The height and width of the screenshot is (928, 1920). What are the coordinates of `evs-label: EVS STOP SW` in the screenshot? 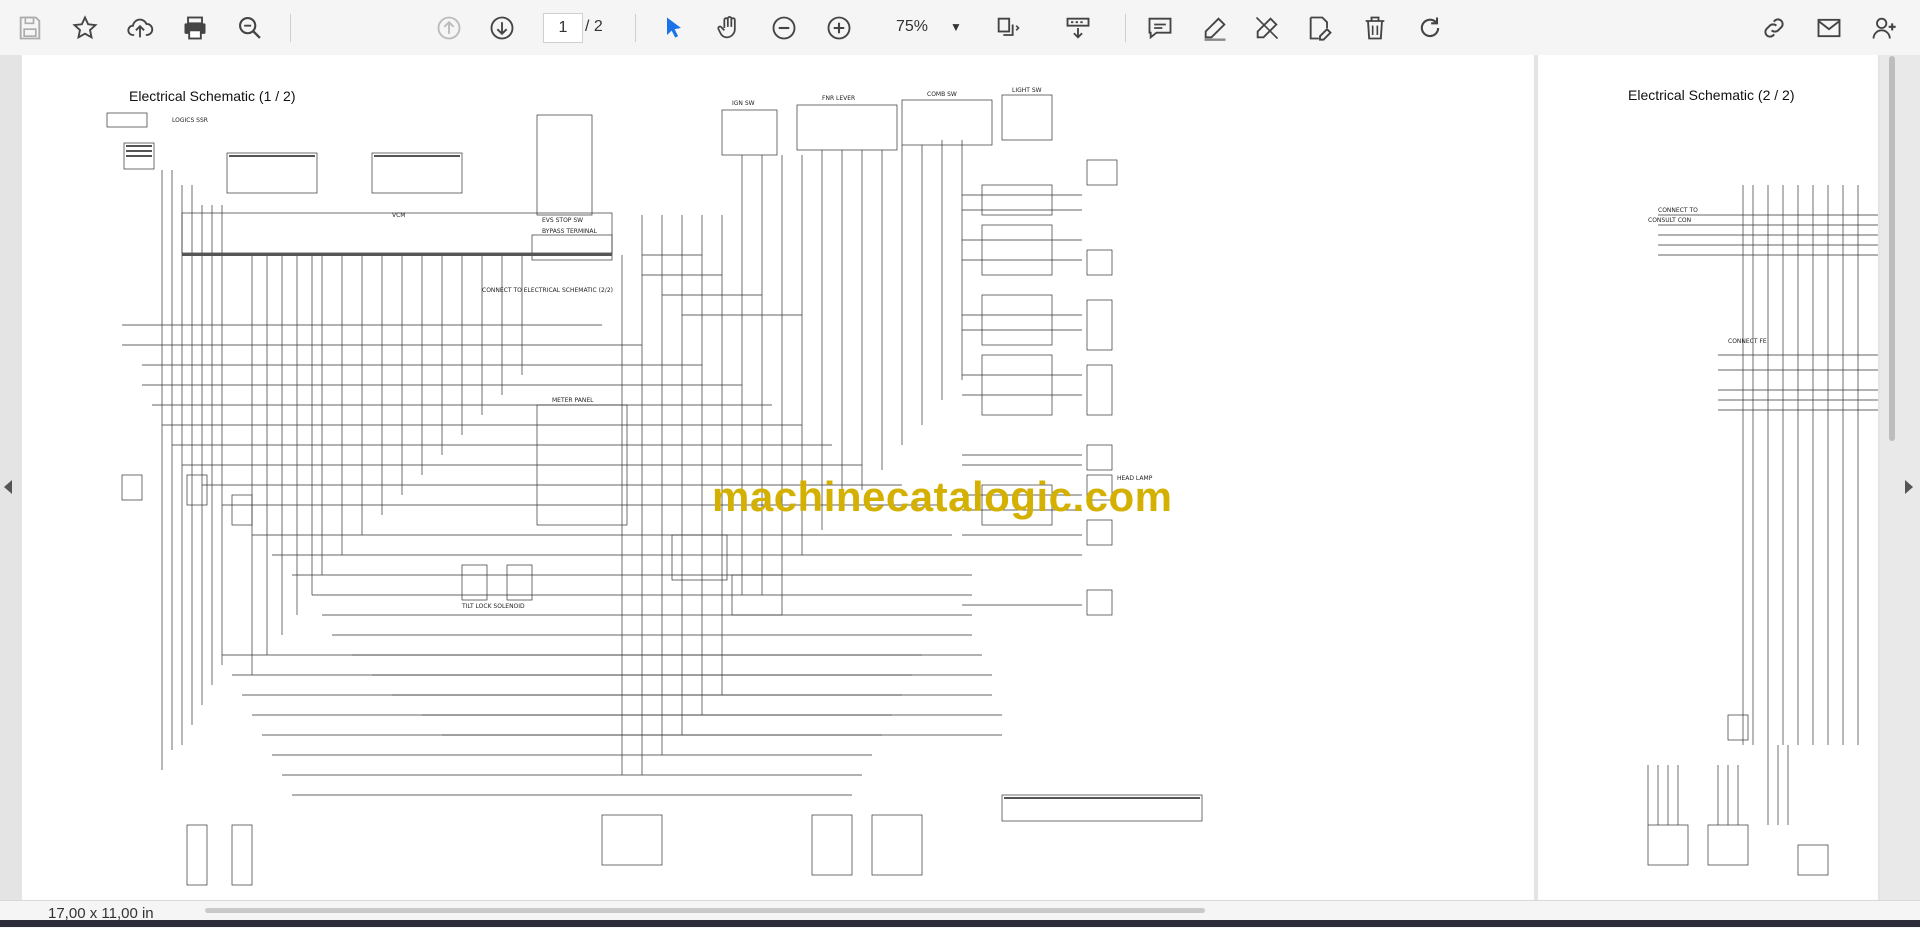 It's located at (563, 220).